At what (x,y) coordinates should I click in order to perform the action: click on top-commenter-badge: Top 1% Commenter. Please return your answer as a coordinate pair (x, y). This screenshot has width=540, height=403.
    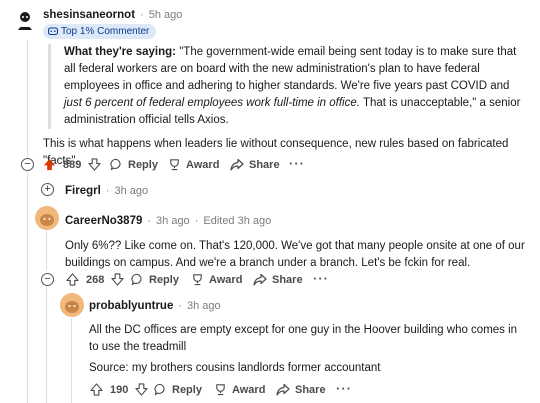
    Looking at the image, I should click on (100, 31).